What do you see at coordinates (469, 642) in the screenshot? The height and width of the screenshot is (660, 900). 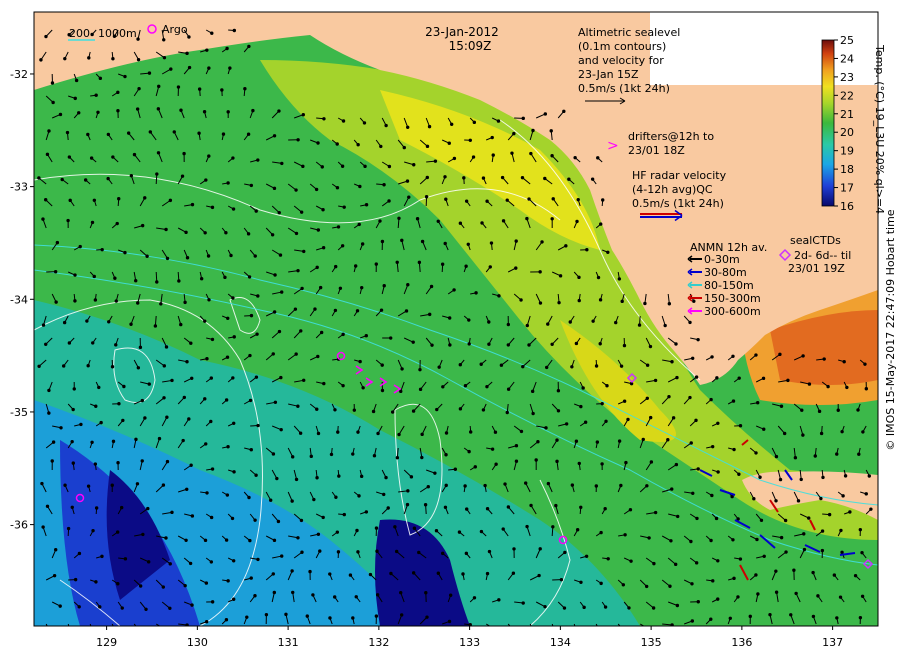 I see `x-tick-label: 133` at bounding box center [469, 642].